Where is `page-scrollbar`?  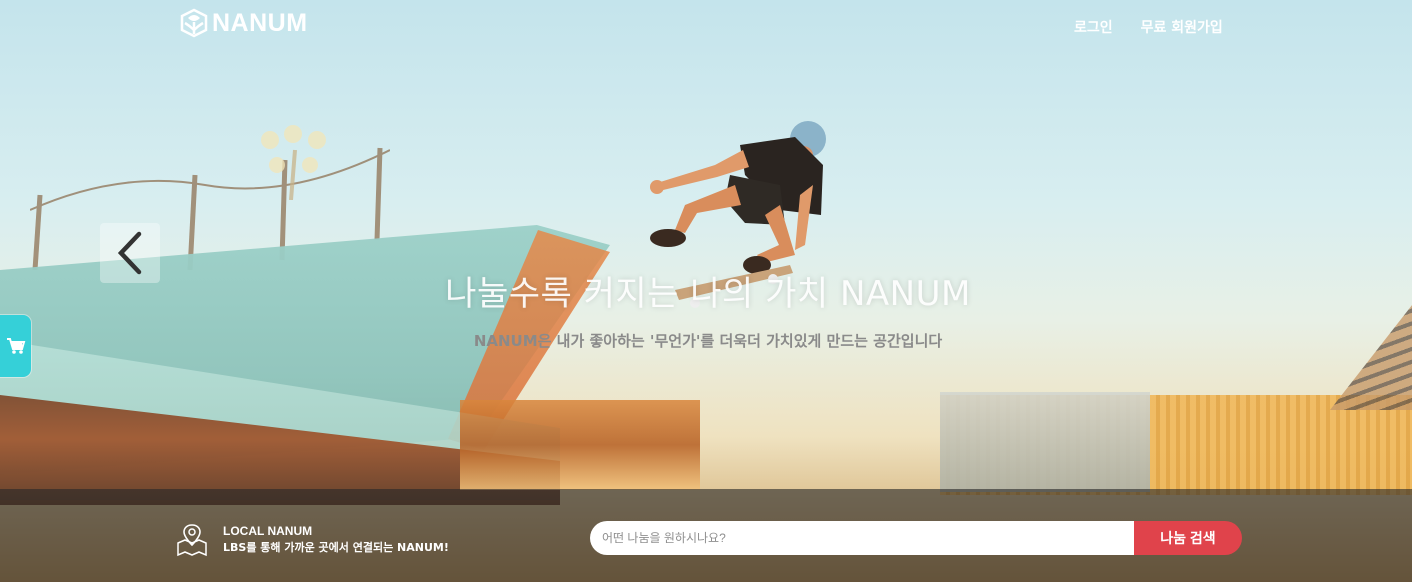
page-scrollbar is located at coordinates (1414, 291).